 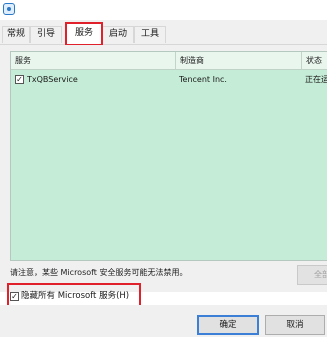 I want to click on tab-strip: 常规 引导 服务 启动 工具, so click(x=163, y=32).